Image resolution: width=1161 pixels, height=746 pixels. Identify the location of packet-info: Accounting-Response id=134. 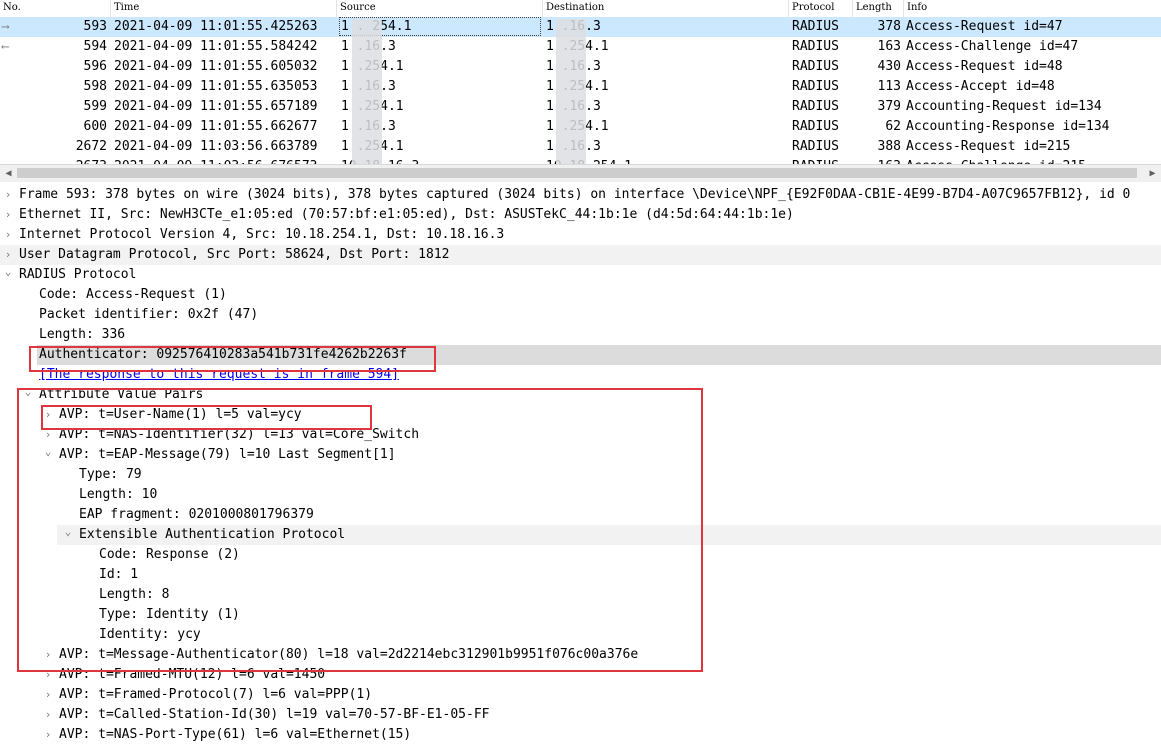
(1008, 126).